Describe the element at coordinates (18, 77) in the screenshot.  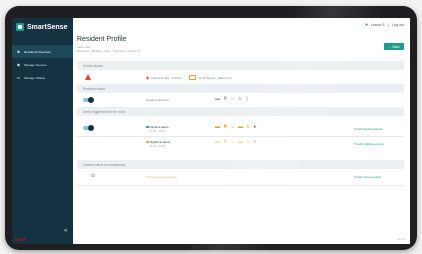
I see `tablet-icon: ▭` at that location.